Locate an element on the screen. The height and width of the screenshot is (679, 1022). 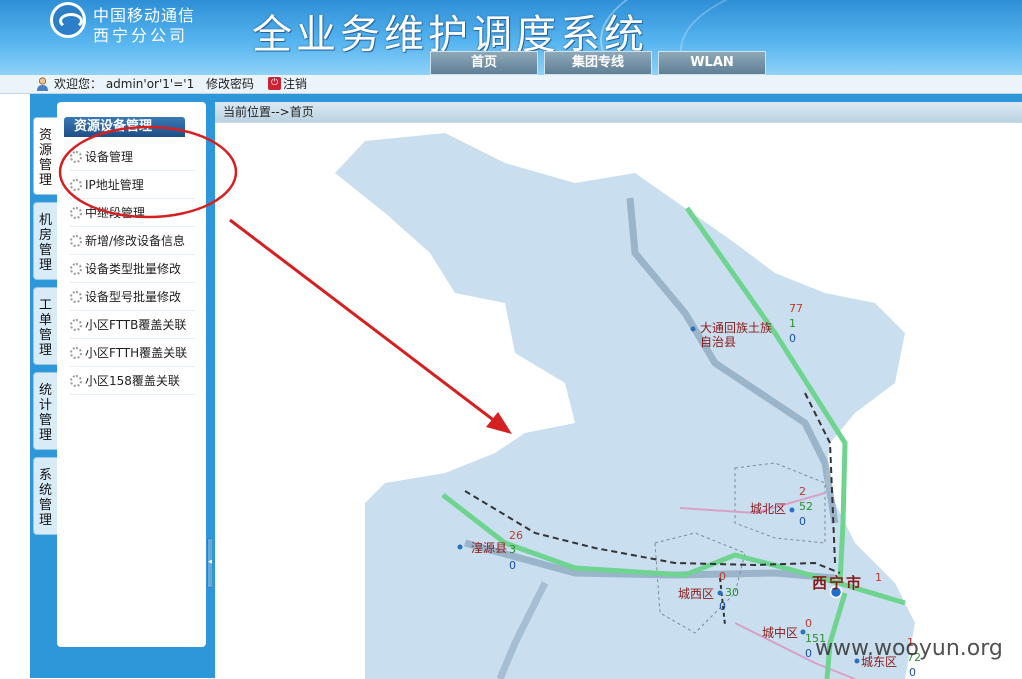
count-green: 52 is located at coordinates (806, 506).